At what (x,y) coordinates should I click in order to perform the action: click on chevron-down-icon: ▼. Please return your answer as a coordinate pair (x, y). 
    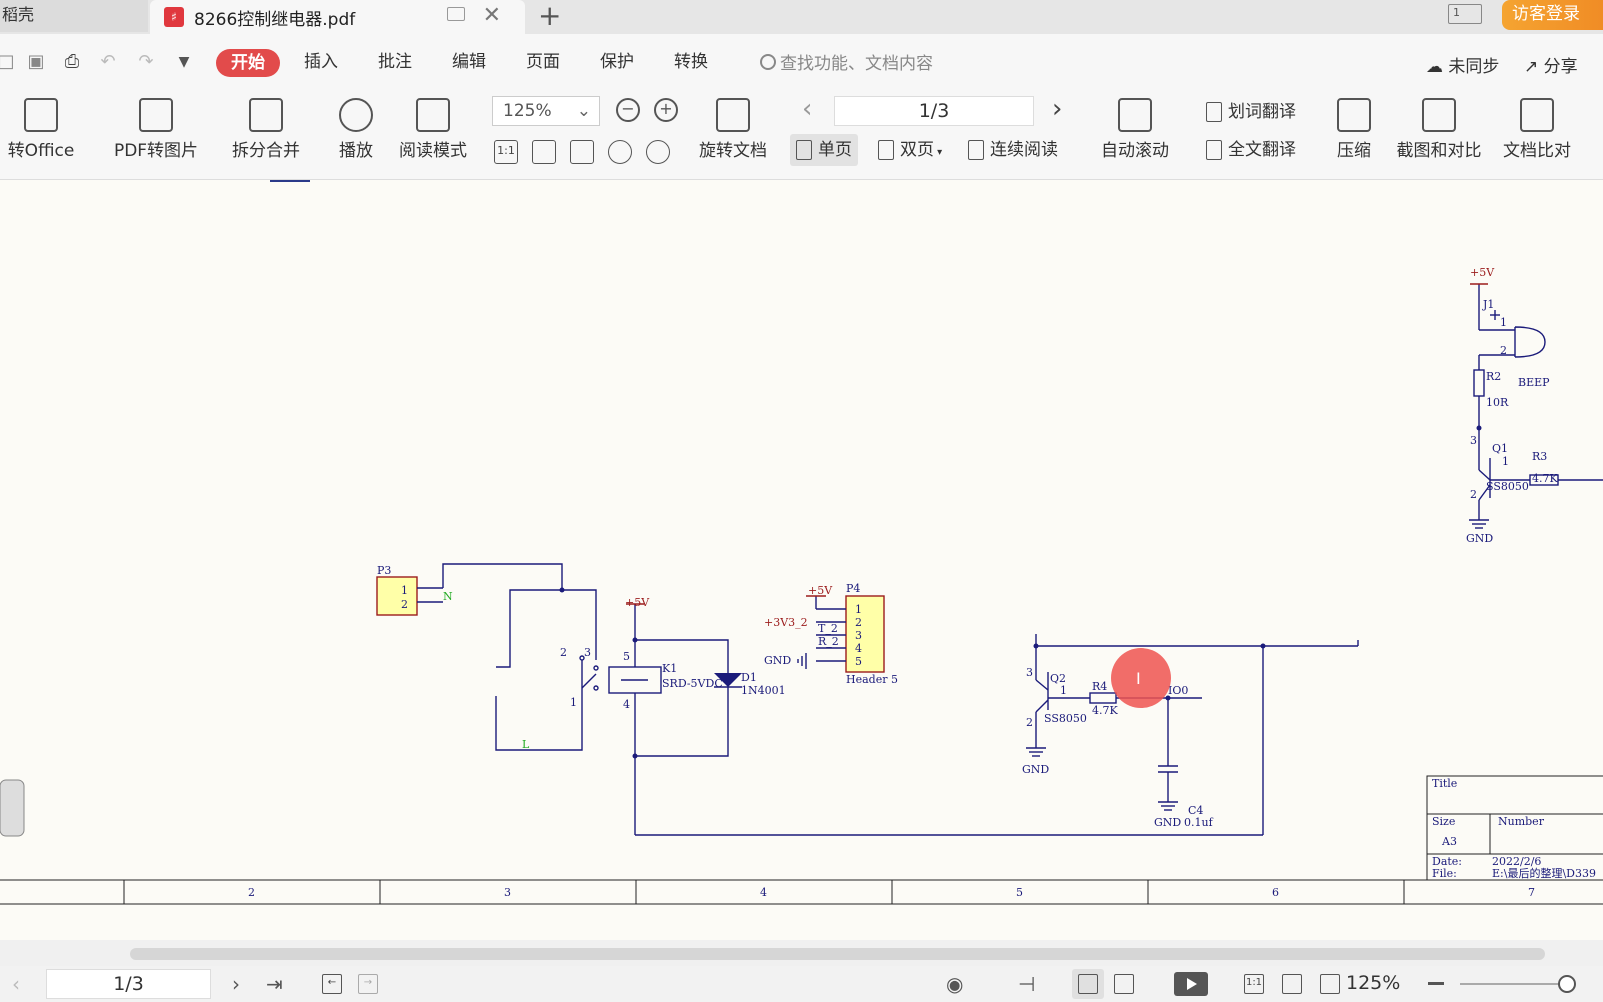
    Looking at the image, I should click on (184, 62).